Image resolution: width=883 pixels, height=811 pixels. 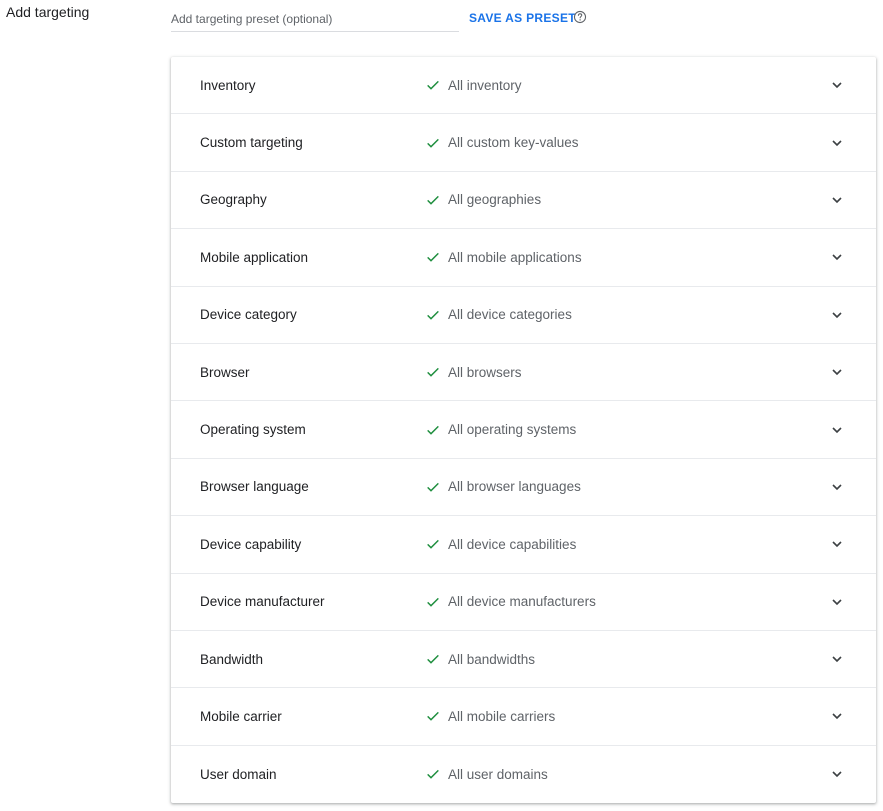 What do you see at coordinates (495, 200) in the screenshot?
I see `row-value: All geographies` at bounding box center [495, 200].